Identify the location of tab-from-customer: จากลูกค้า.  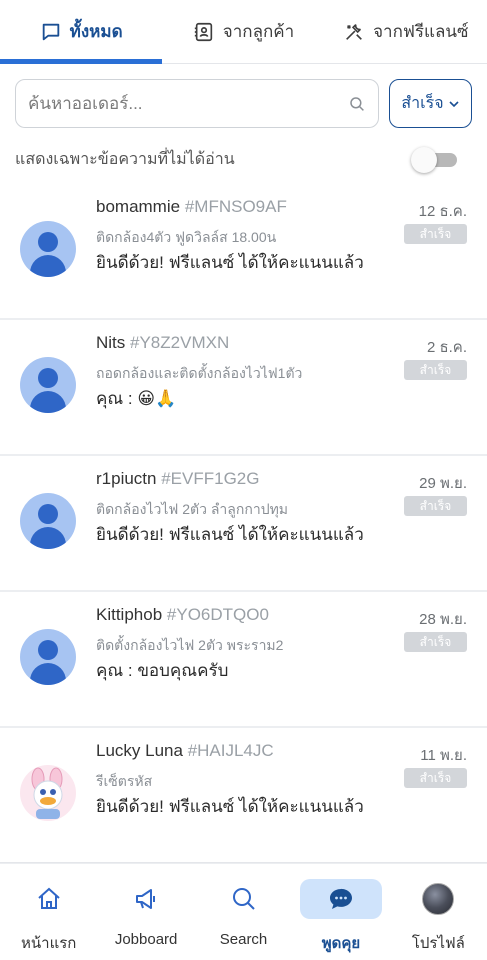
(243, 31).